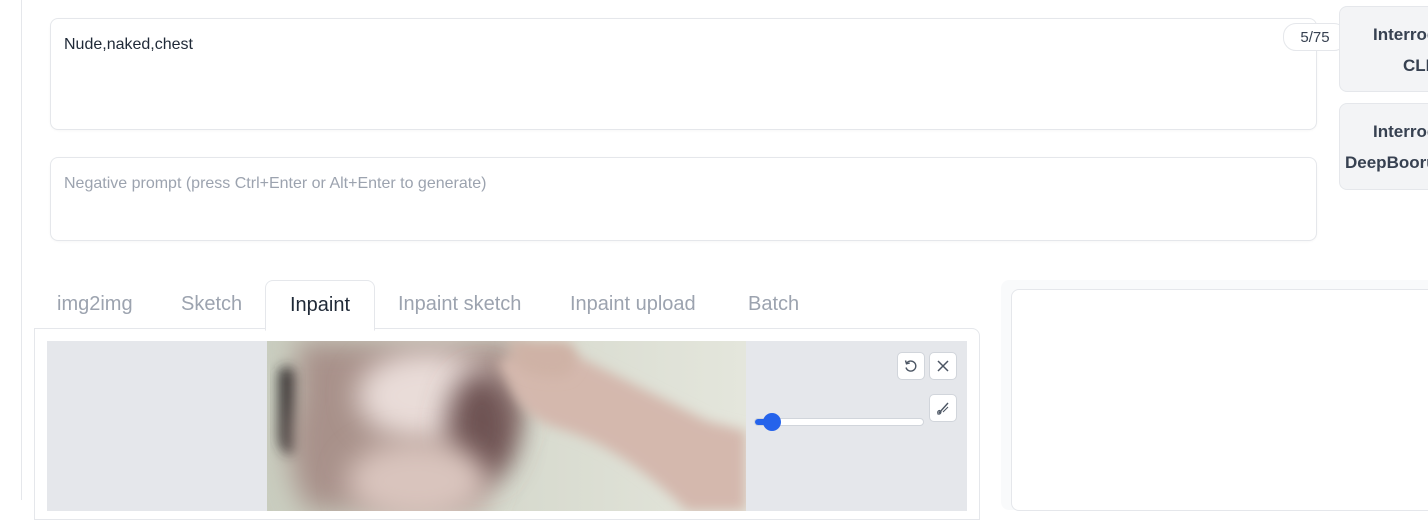 The width and height of the screenshot is (1428, 520). I want to click on button-label-line2: DeepBooru, so click(1386, 162).